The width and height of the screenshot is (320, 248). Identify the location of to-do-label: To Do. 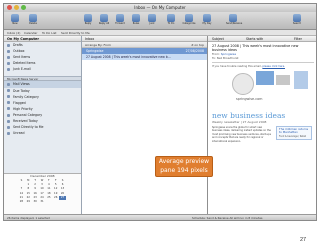
(171, 23).